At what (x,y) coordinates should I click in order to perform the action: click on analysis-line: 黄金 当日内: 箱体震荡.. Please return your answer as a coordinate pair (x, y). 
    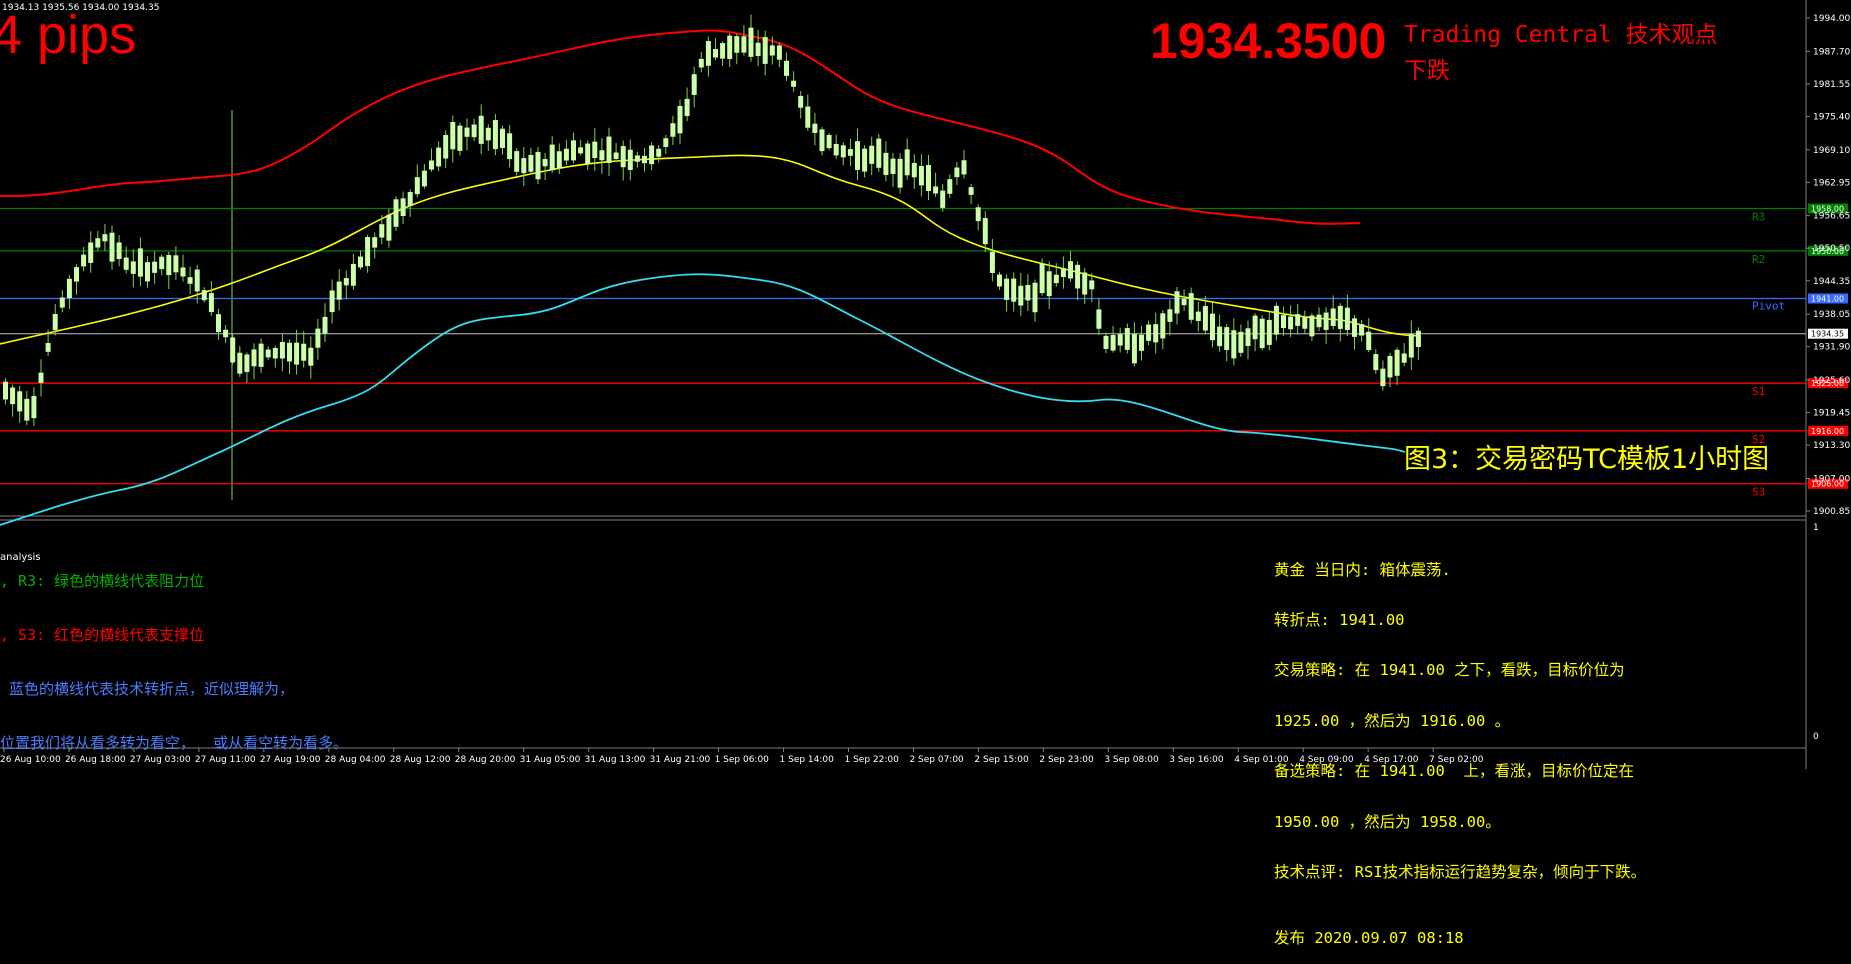
    Looking at the image, I should click on (1362, 569).